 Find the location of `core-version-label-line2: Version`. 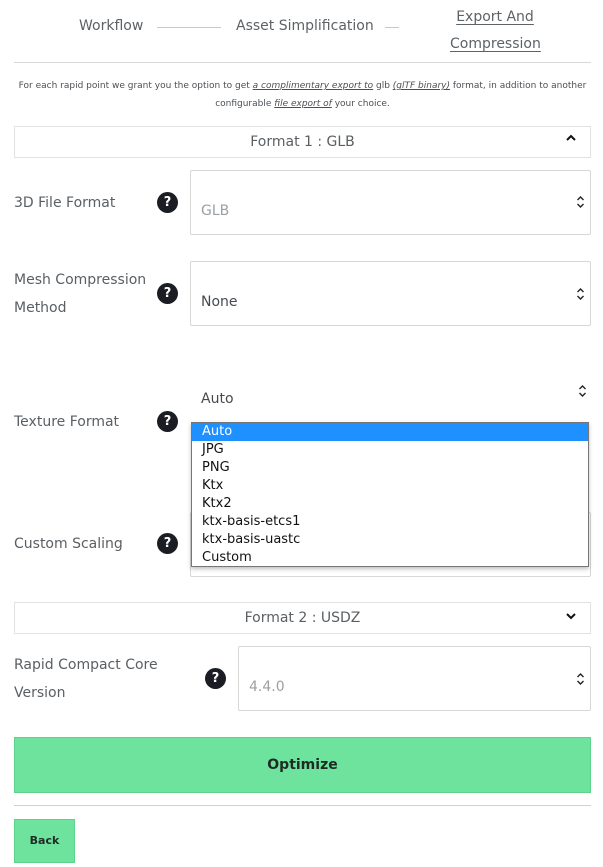

core-version-label-line2: Version is located at coordinates (40, 693).